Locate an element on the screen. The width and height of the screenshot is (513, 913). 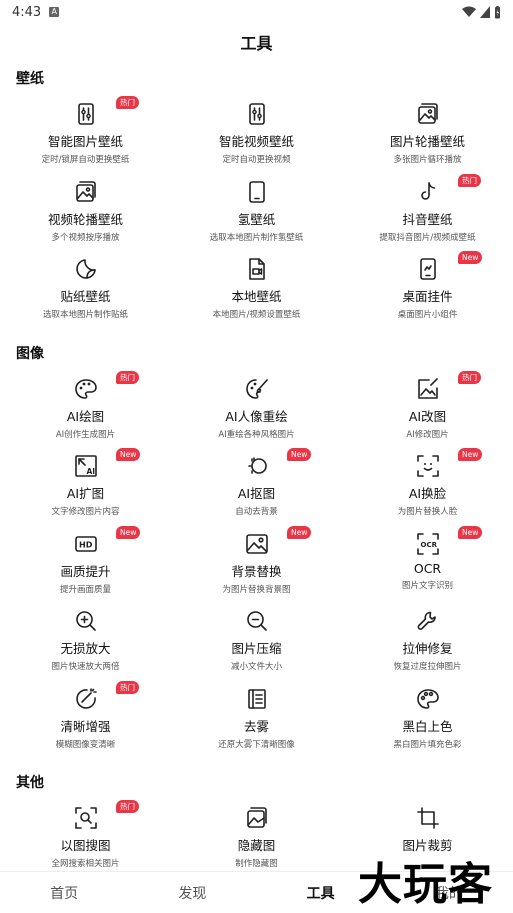
tool-desc: 提取抖音图片/视频成壁纸 is located at coordinates (427, 237).